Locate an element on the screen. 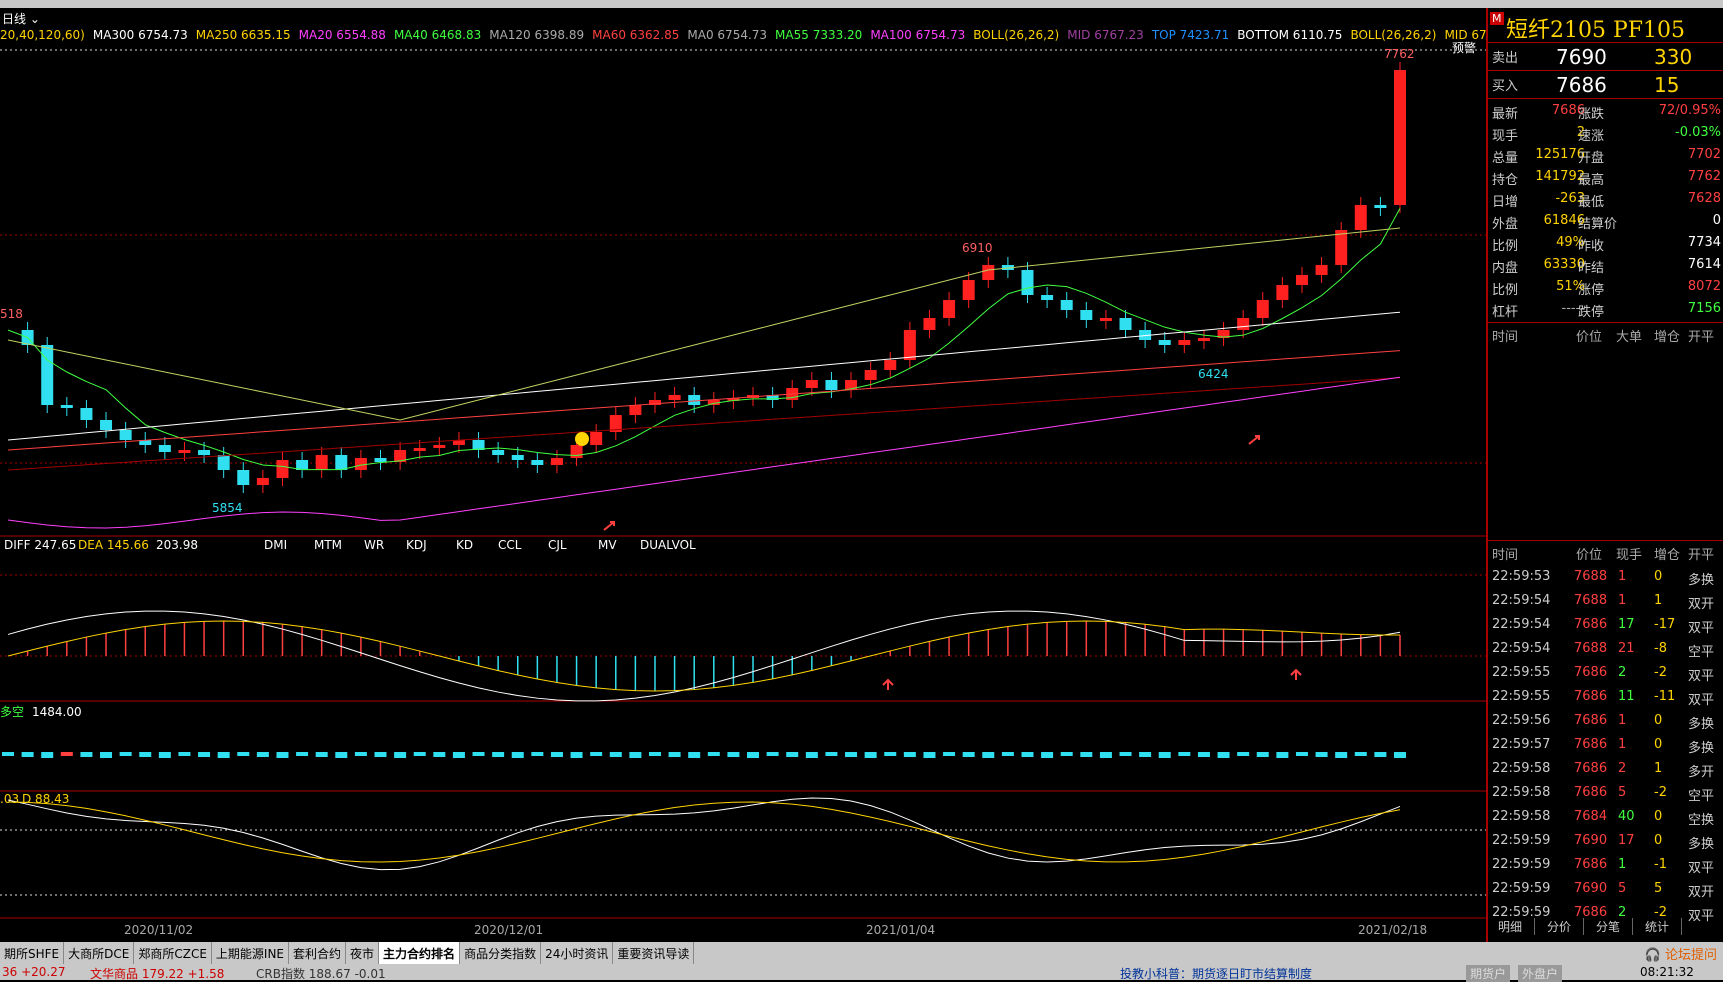 This screenshot has width=1723, height=982. market-badge: M is located at coordinates (1497, 18).